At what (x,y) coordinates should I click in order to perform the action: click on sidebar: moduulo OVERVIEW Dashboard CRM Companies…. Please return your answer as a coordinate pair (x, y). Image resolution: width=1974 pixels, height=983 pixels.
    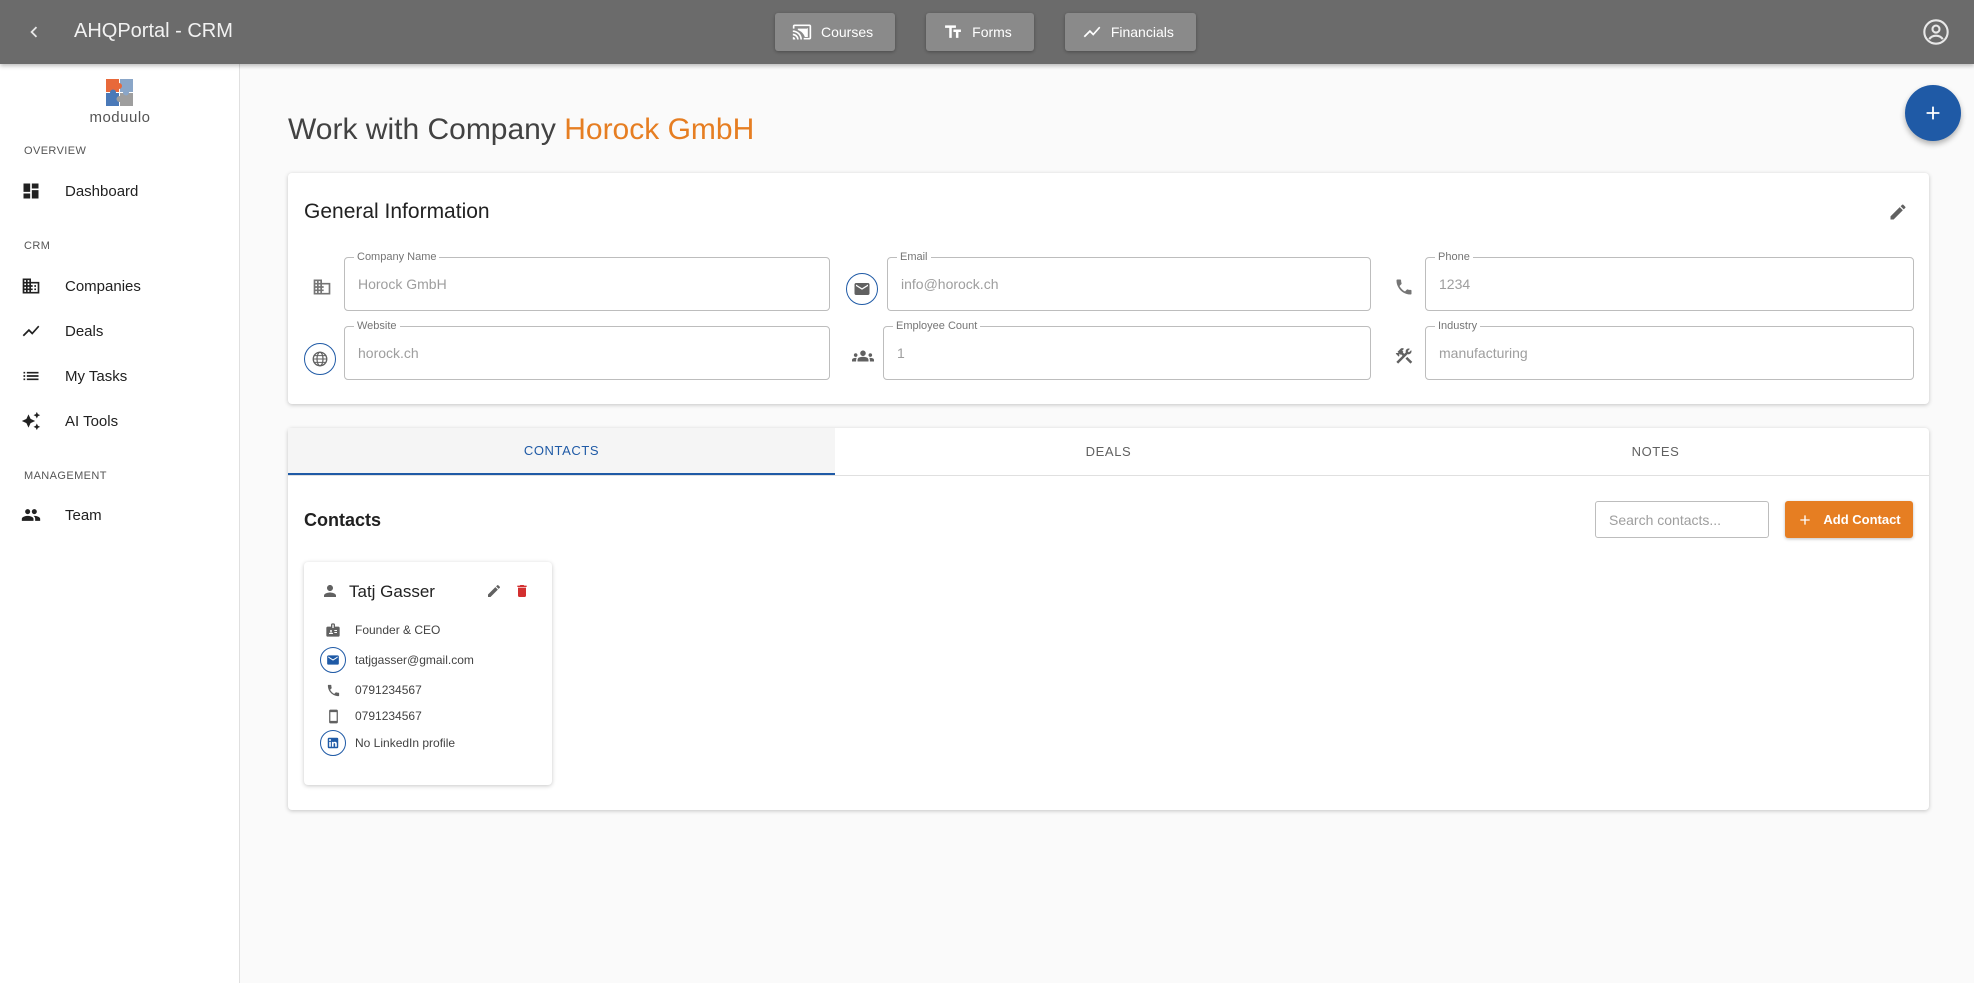
    Looking at the image, I should click on (120, 523).